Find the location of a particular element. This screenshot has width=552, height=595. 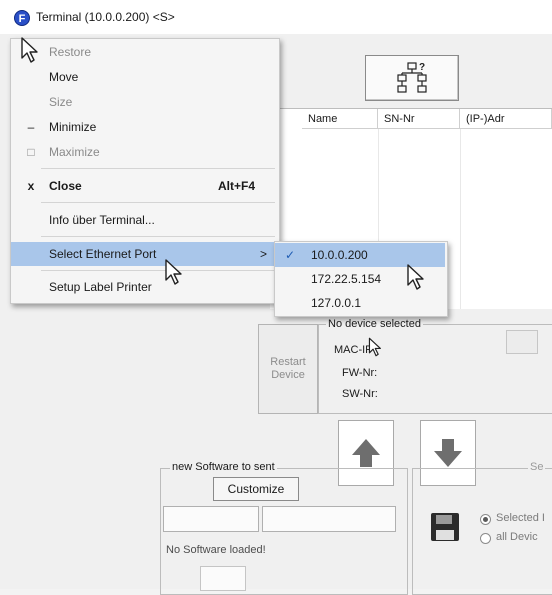

minimize-icon: ‒ is located at coordinates (31, 127).